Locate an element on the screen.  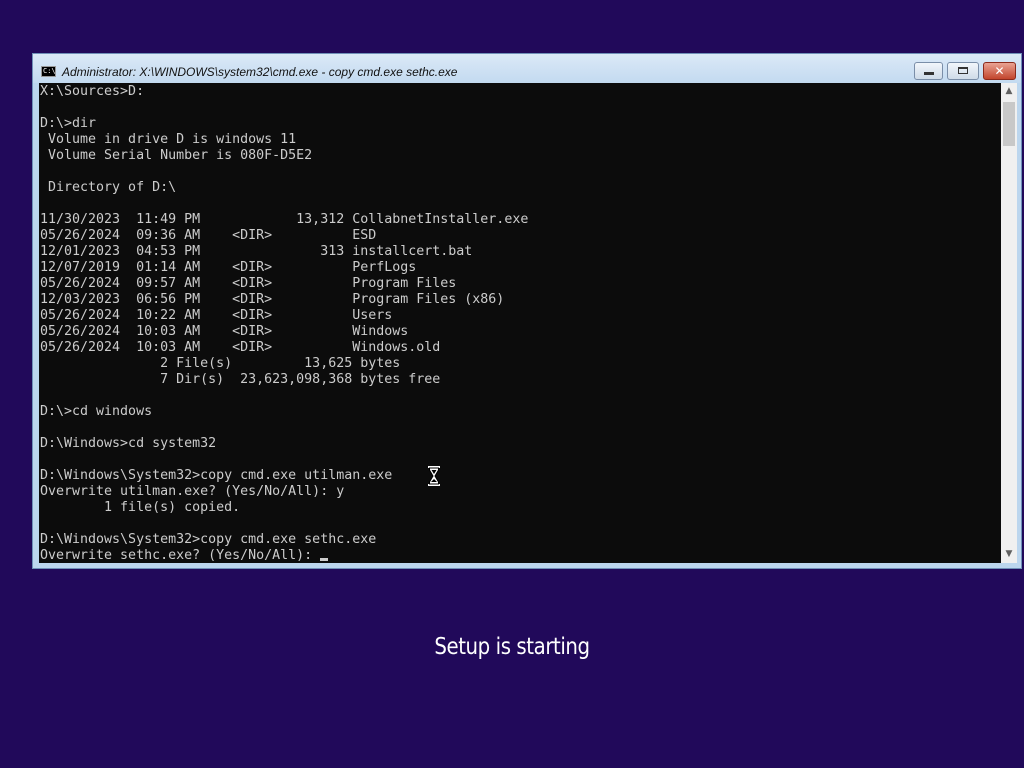
scroll-up-arrow-icon: ▲ is located at coordinates (1009, 91).